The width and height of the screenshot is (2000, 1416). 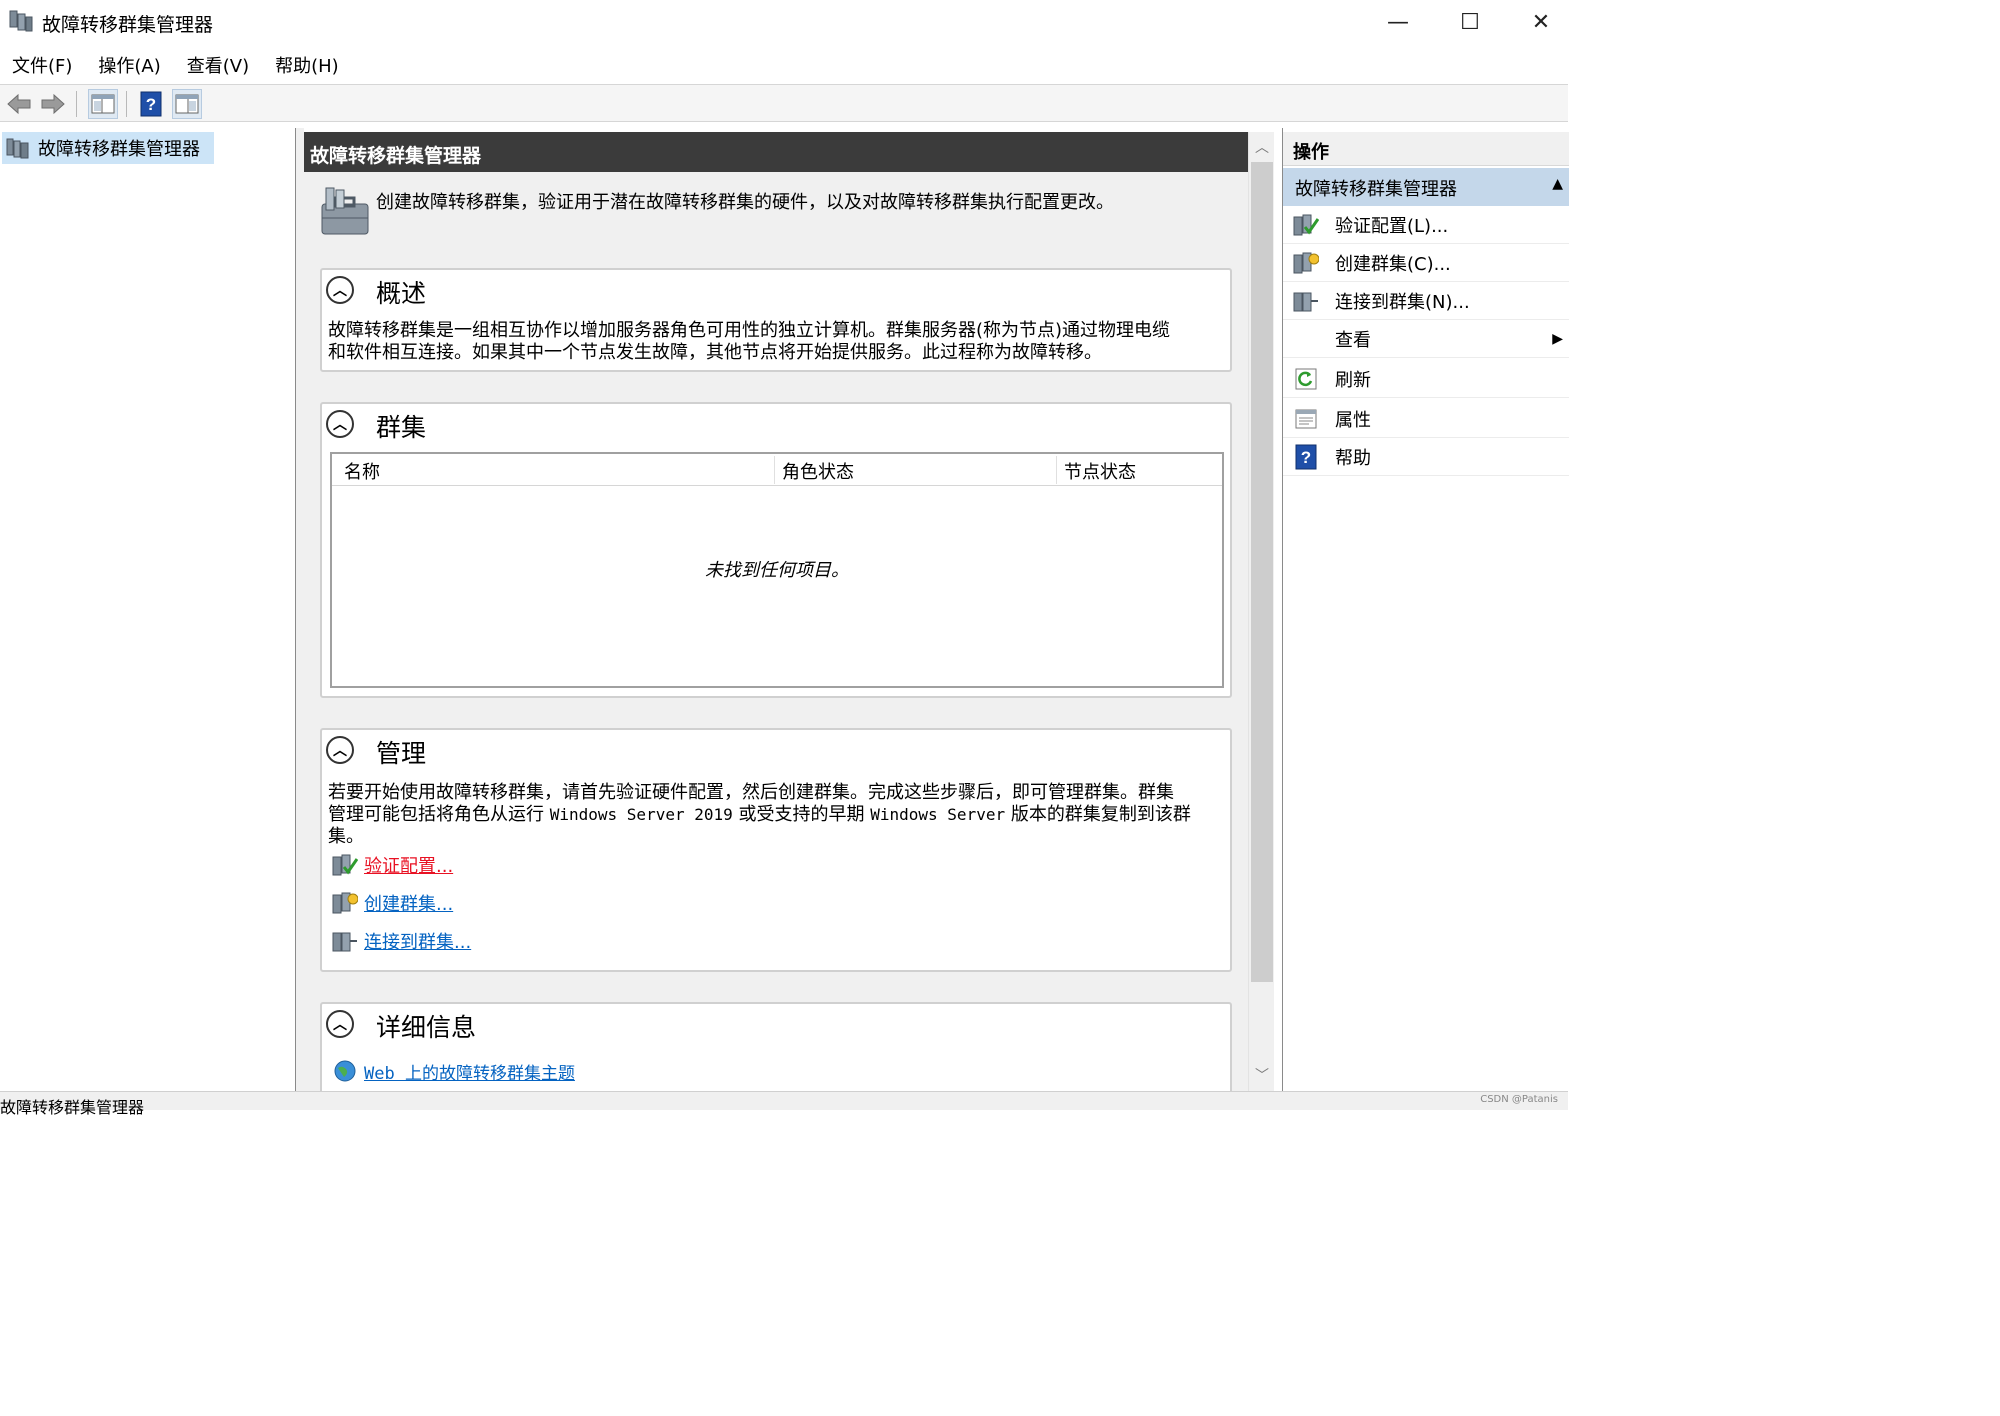 I want to click on show-console-tree-icon, so click(x=103, y=104).